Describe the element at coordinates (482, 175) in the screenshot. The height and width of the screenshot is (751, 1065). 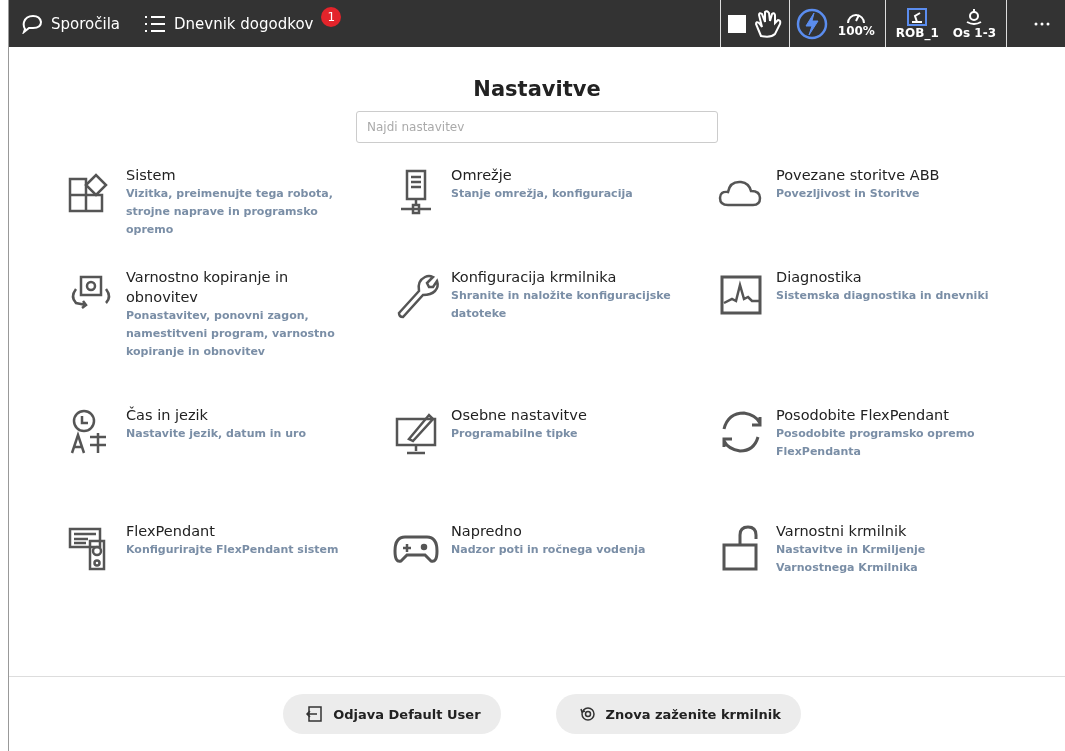
I see `settings-title: Omrežje` at that location.